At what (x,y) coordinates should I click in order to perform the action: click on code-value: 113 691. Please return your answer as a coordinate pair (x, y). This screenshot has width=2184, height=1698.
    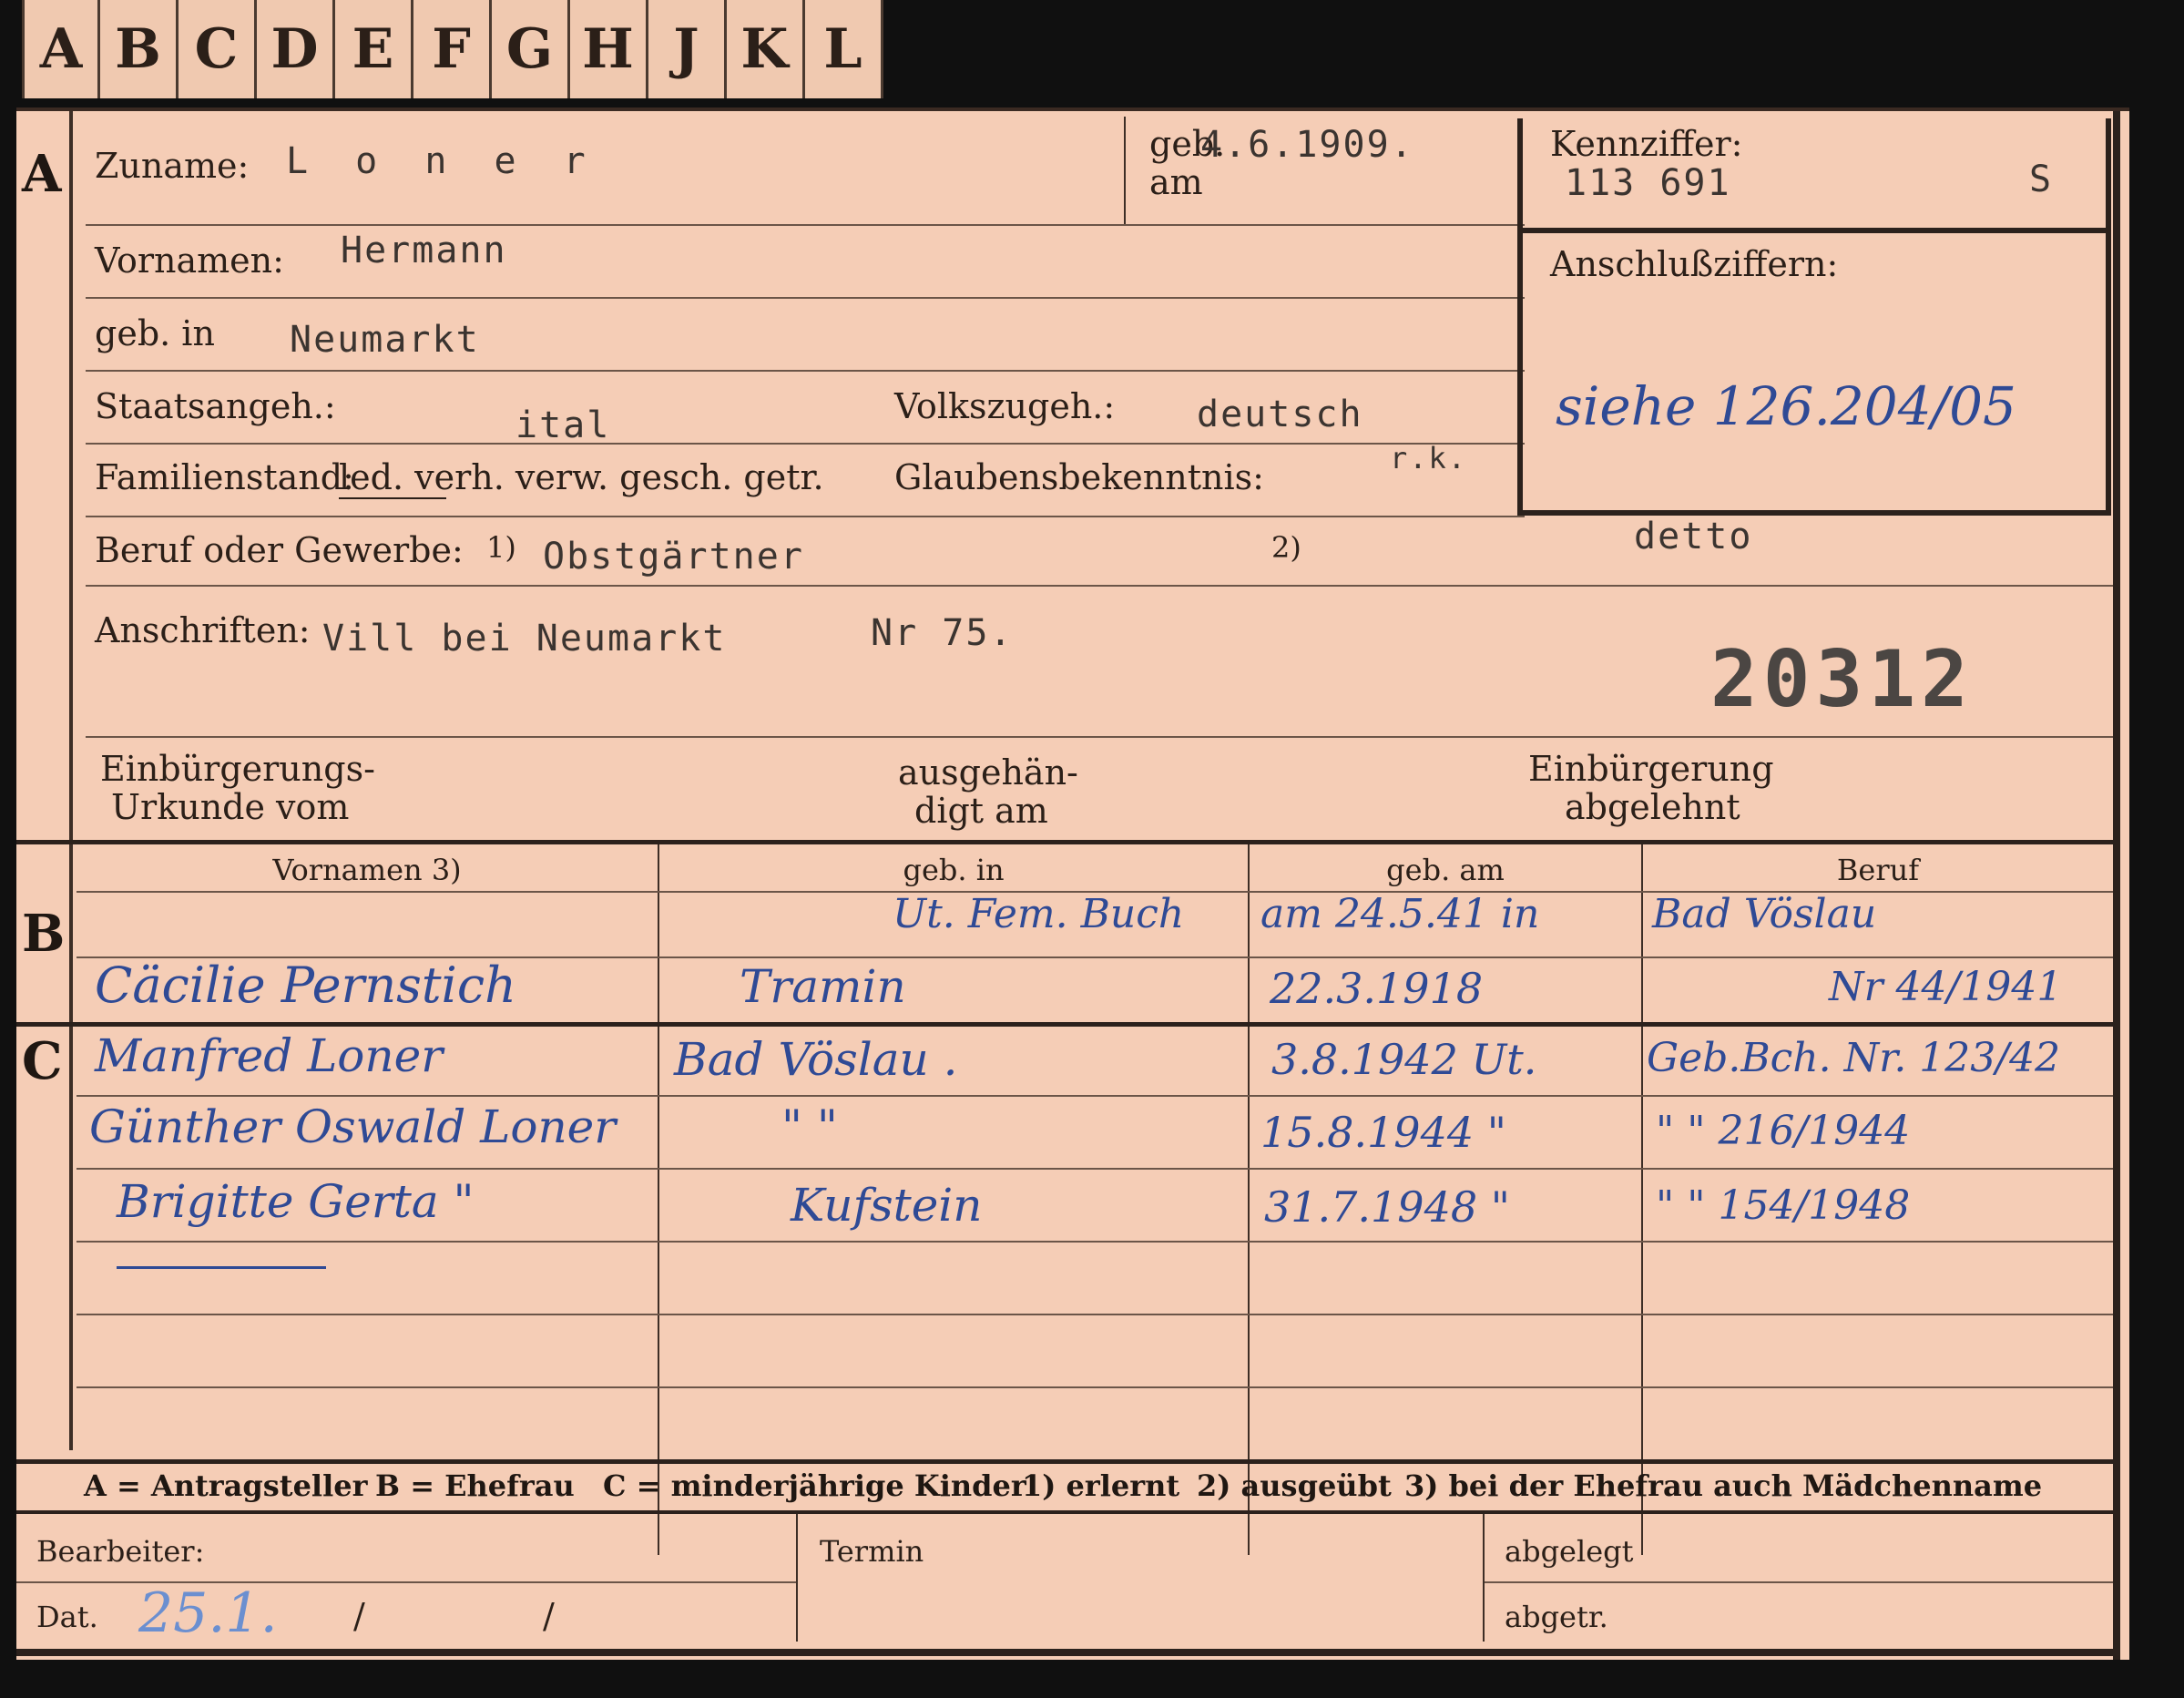
    Looking at the image, I should click on (1648, 183).